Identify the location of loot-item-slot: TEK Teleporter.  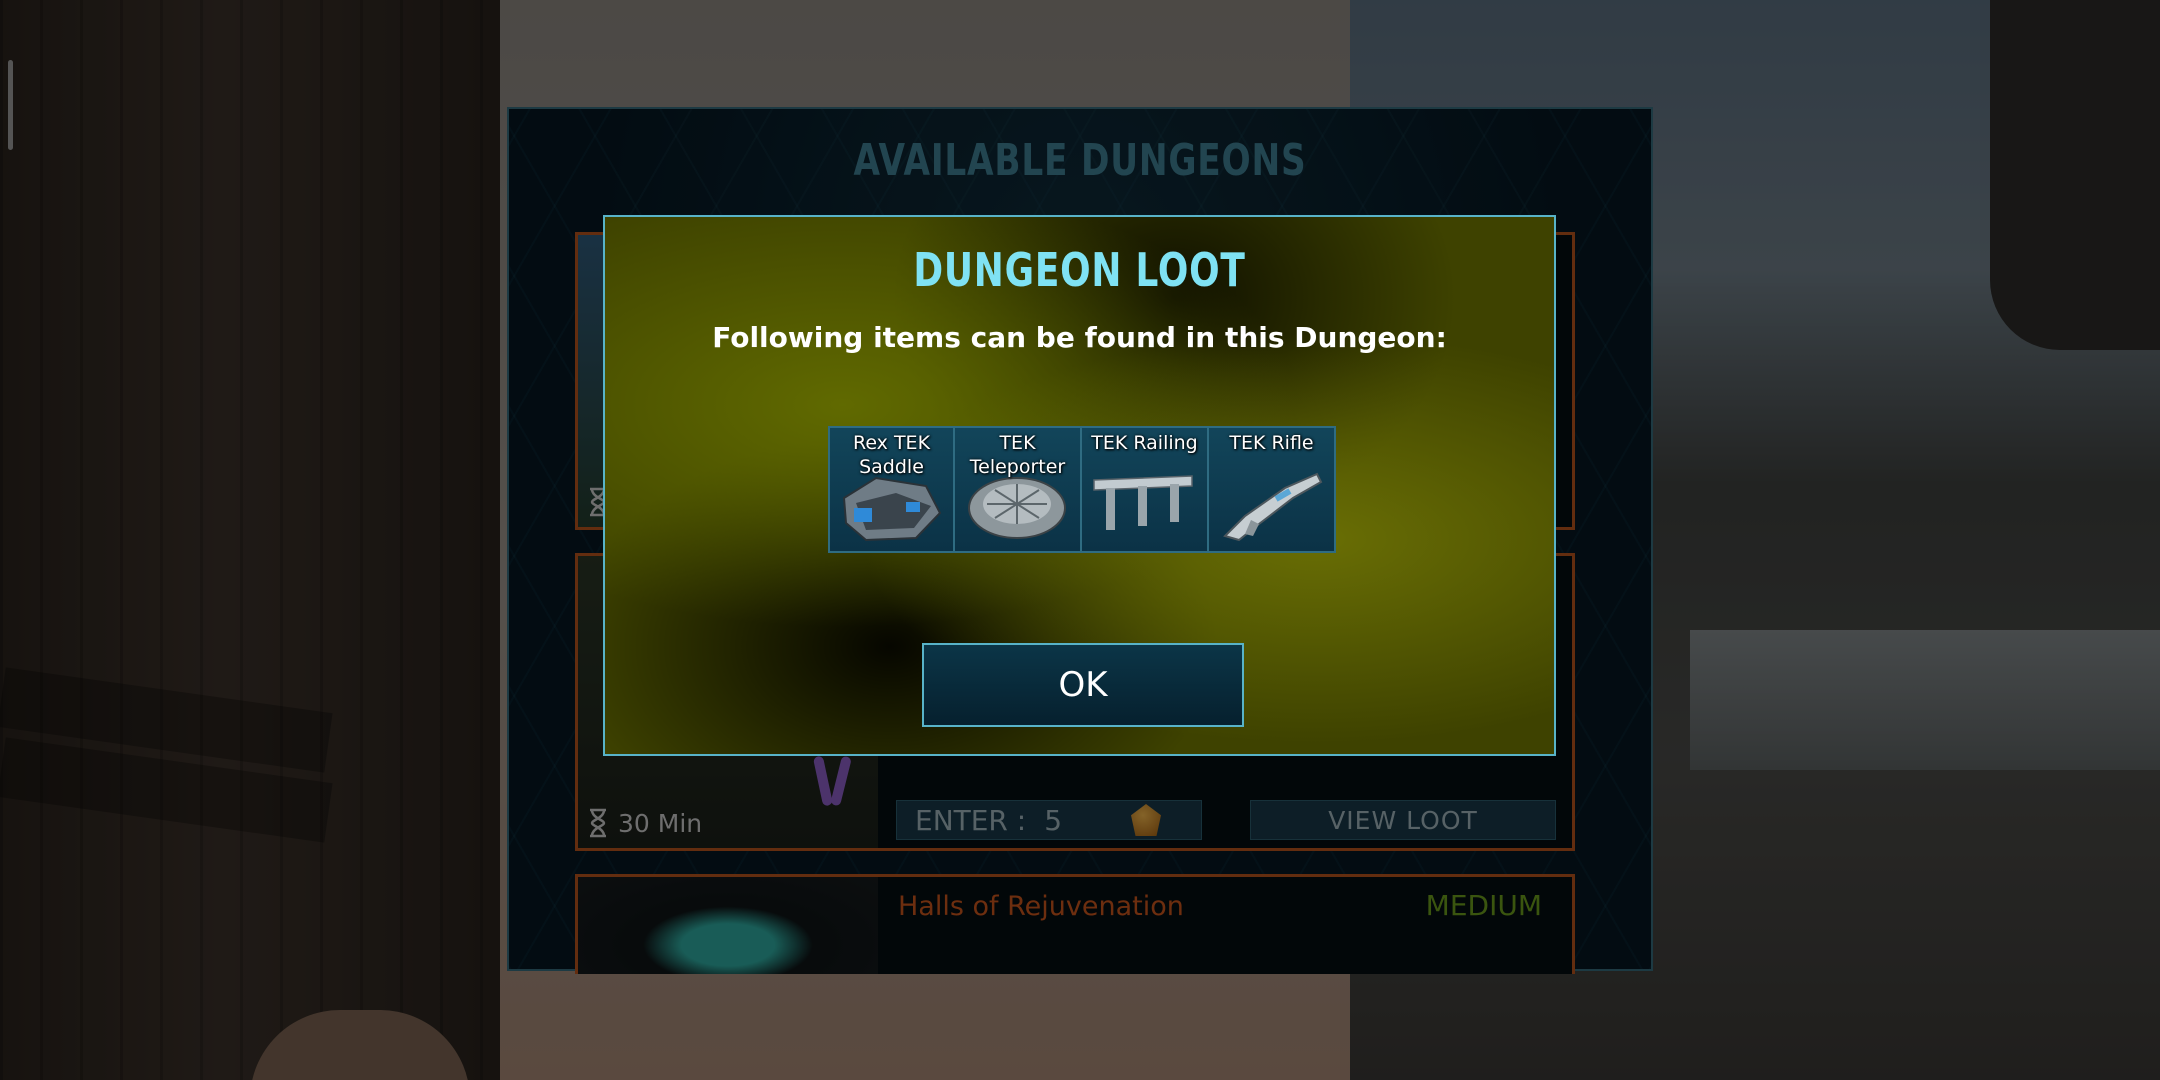
(1018, 489).